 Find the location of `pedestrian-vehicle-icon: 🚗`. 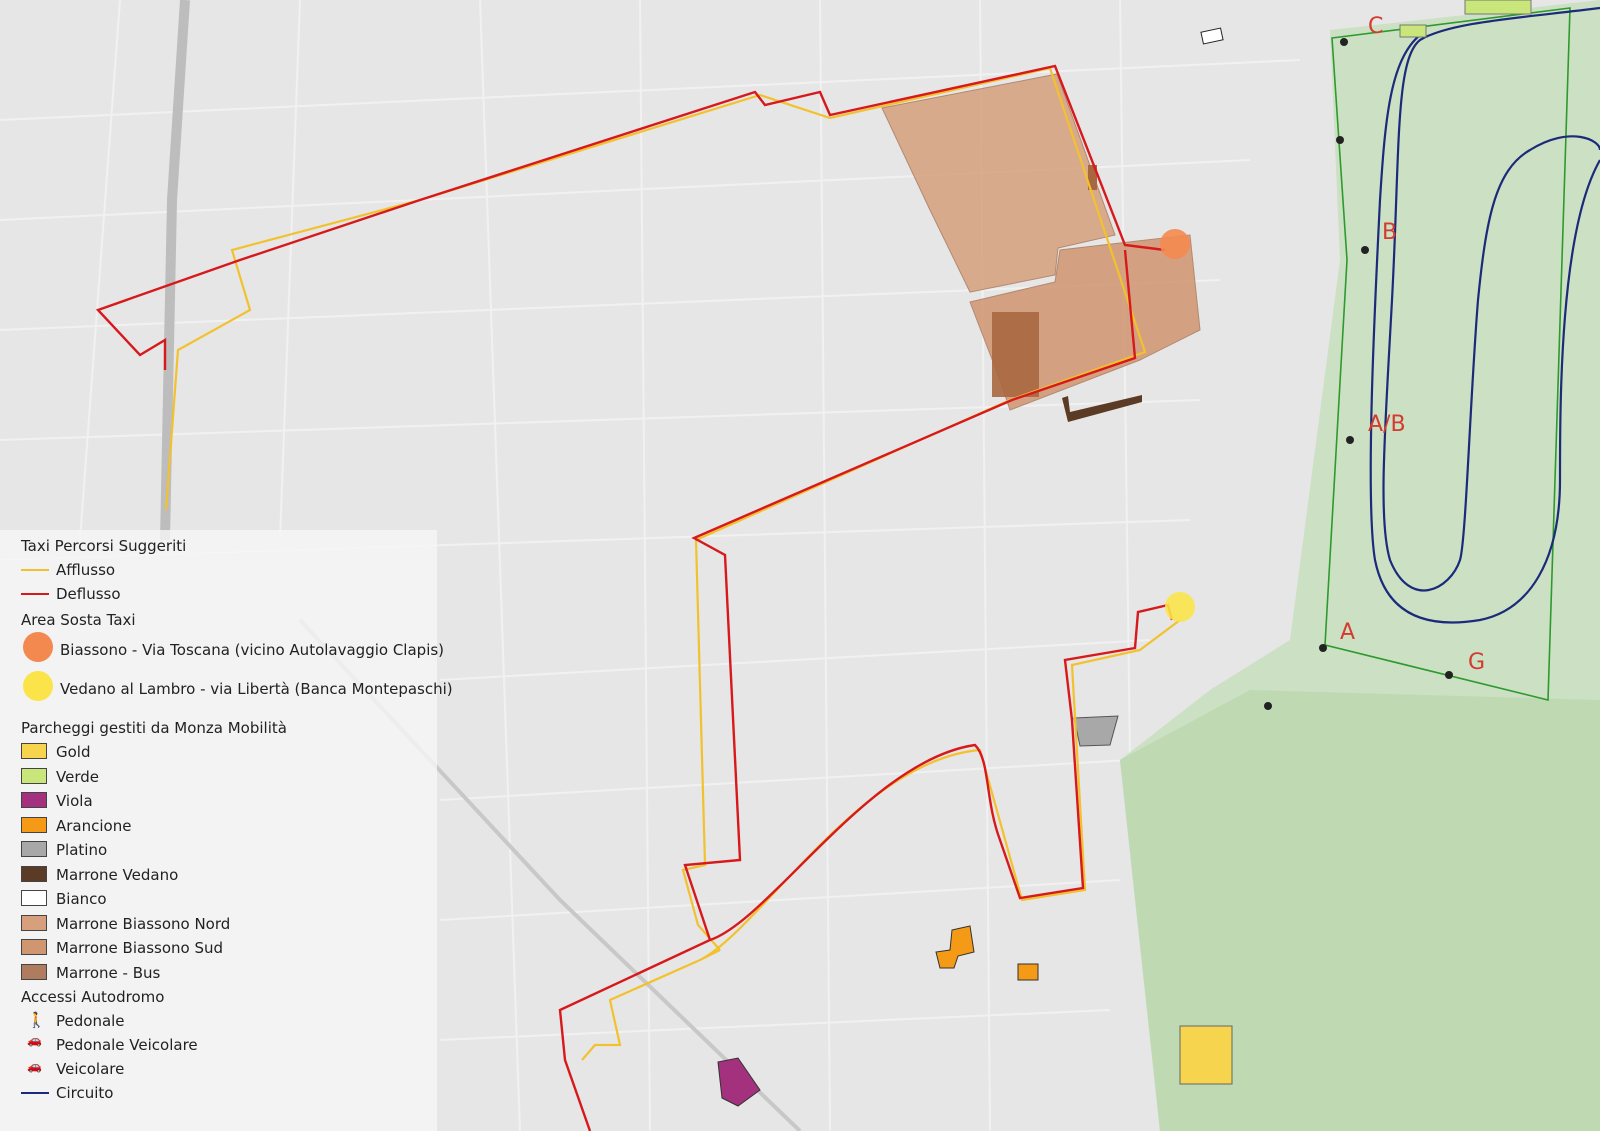

pedestrian-vehicle-icon: 🚗 is located at coordinates (34, 1040).